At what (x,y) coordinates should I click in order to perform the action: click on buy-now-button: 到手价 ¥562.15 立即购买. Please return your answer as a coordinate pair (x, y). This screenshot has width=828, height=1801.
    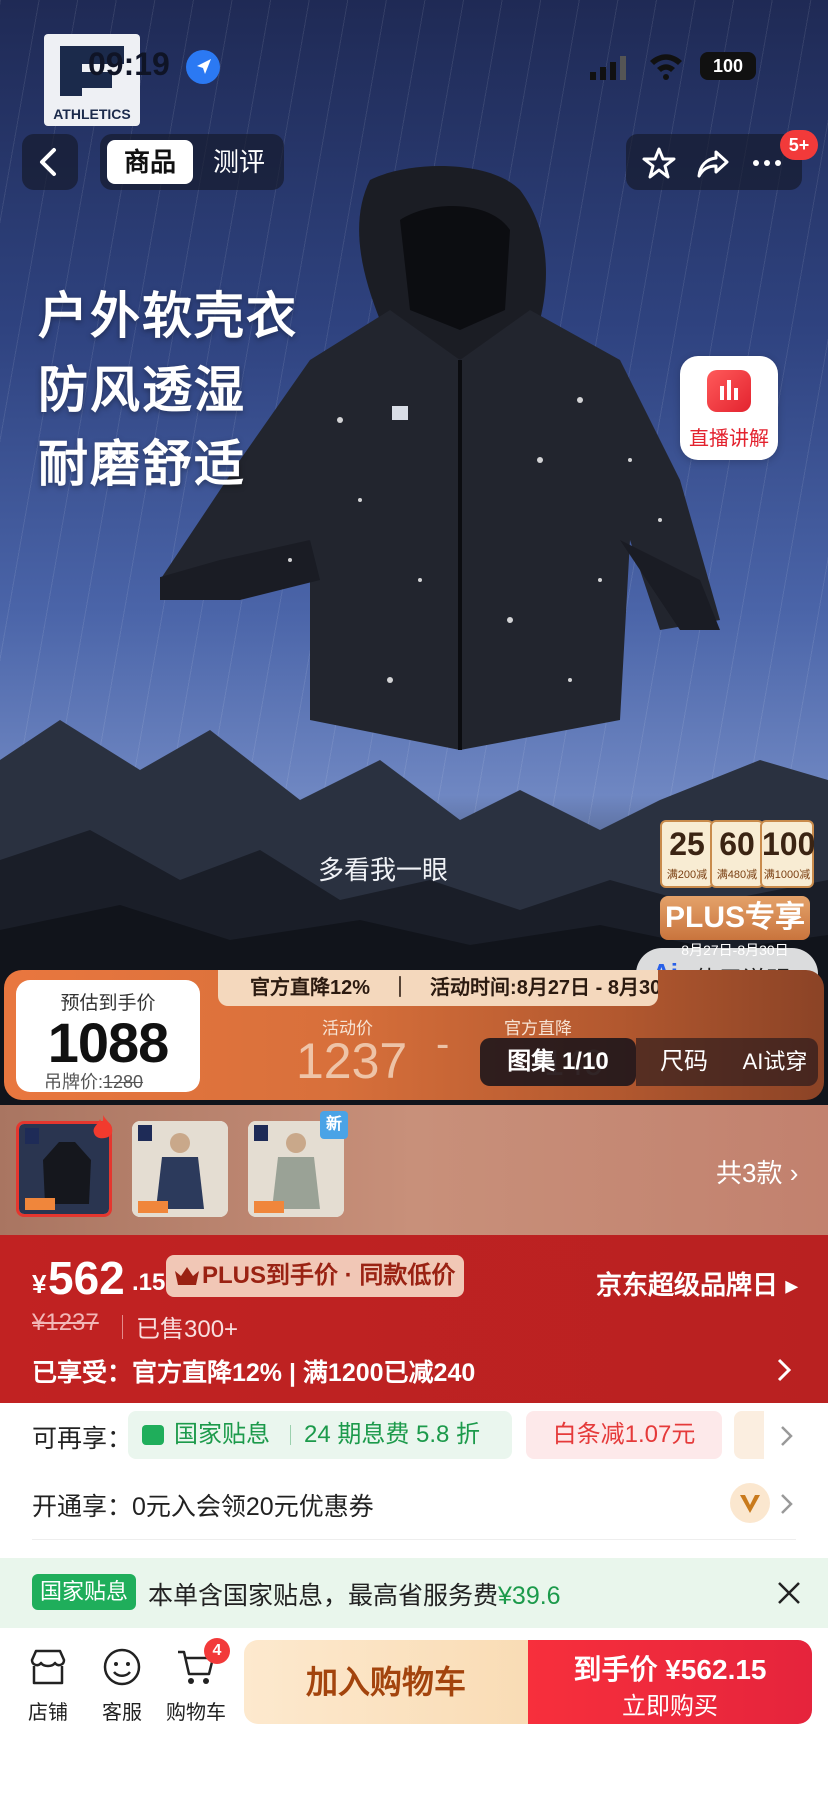
    Looking at the image, I should click on (670, 1682).